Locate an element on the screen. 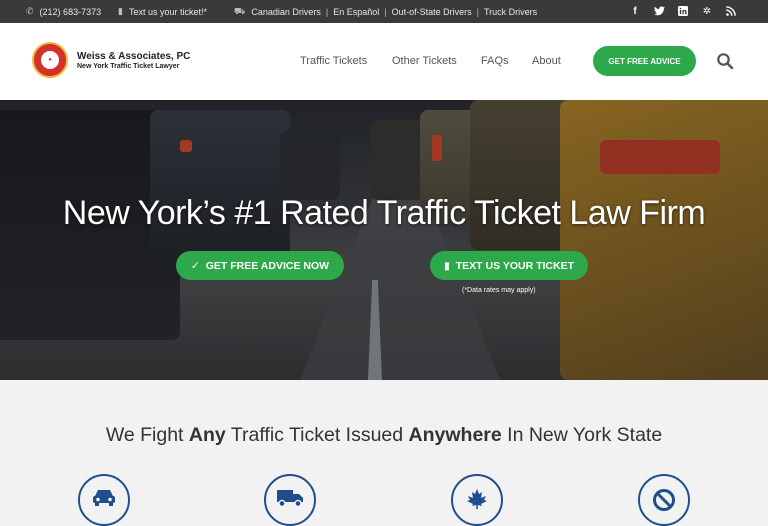 The image size is (768, 526). advice-button-label: GET FREE ADVICE NOW is located at coordinates (267, 265).